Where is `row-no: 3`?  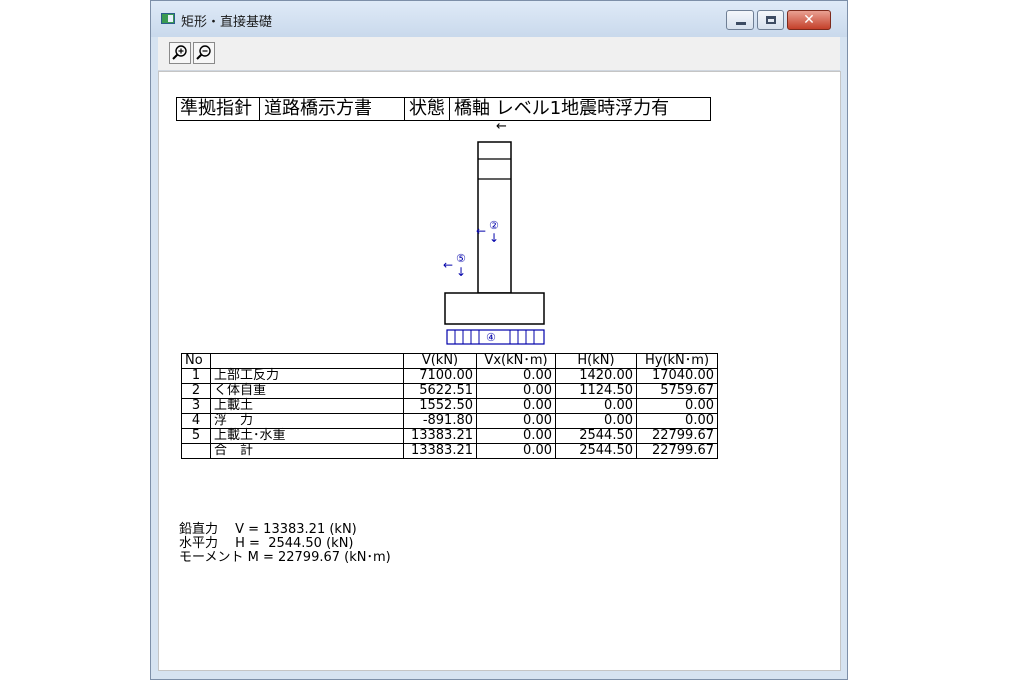 row-no: 3 is located at coordinates (196, 406).